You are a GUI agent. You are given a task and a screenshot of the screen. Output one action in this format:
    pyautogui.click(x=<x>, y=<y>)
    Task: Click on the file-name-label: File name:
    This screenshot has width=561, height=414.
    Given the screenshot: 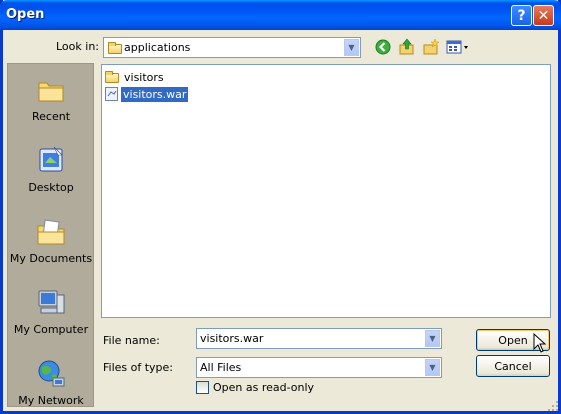 What is the action you would take?
    pyautogui.click(x=131, y=340)
    